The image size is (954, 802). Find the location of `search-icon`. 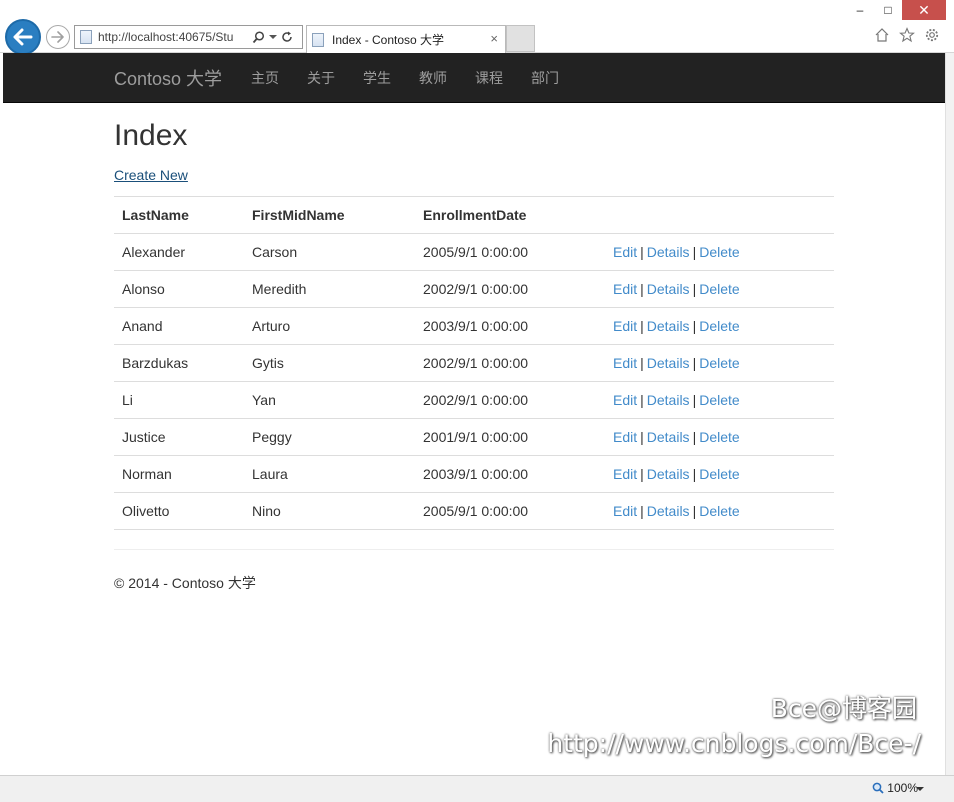

search-icon is located at coordinates (258, 37).